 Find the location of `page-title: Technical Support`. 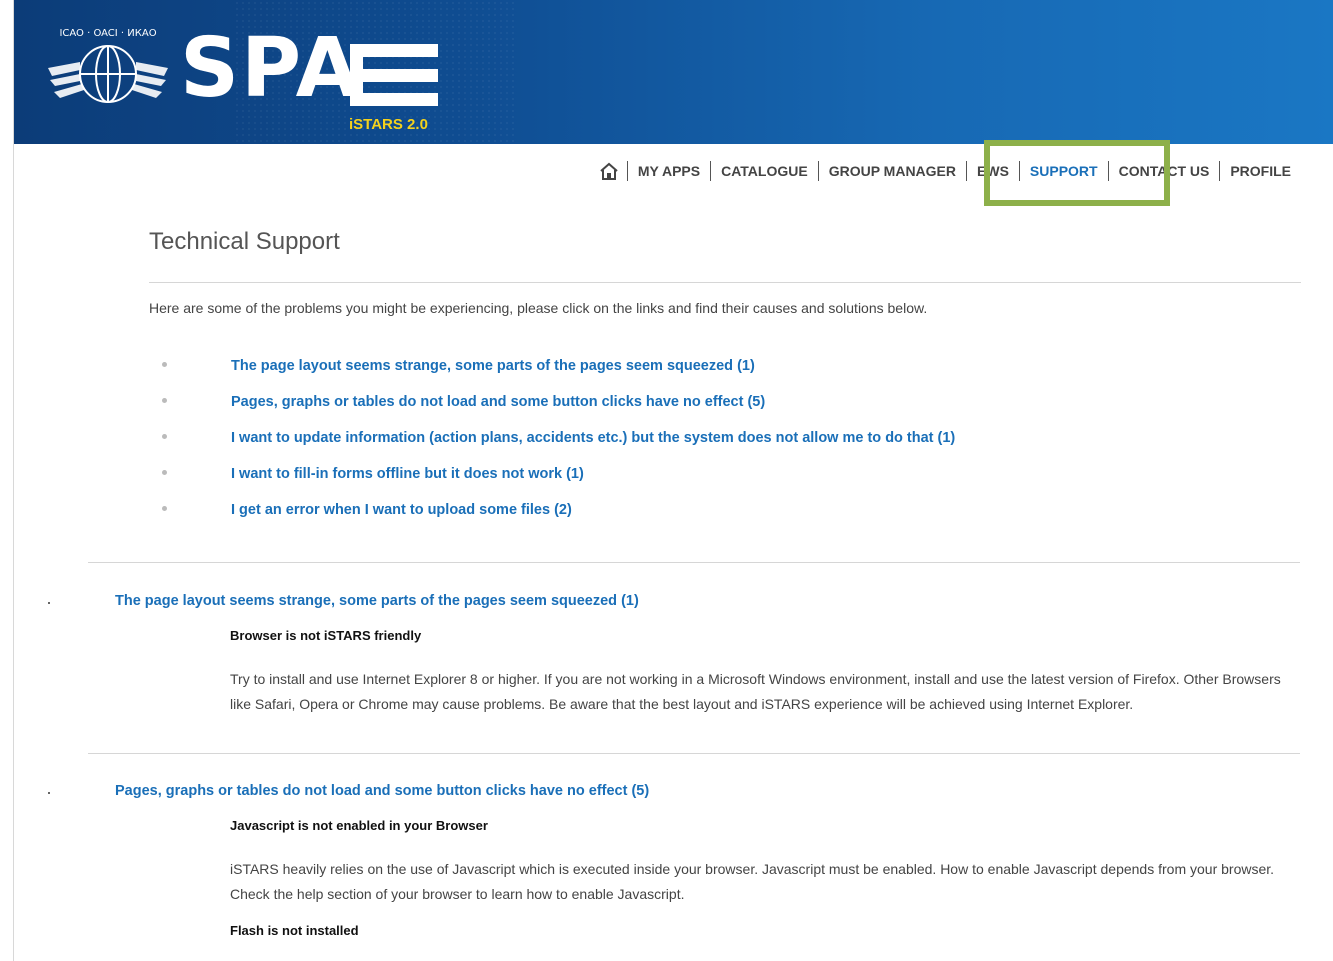

page-title: Technical Support is located at coordinates (244, 241).